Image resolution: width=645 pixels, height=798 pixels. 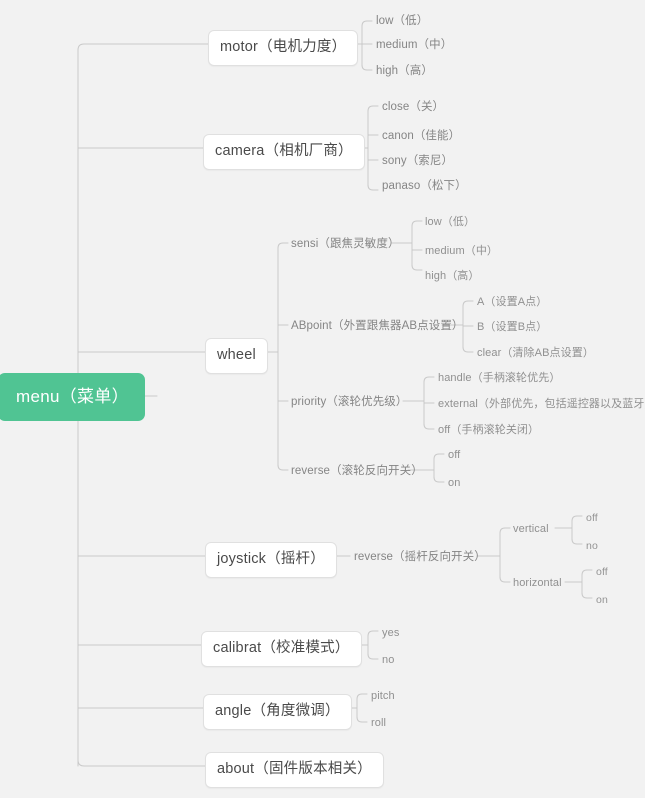 What do you see at coordinates (413, 108) in the screenshot?
I see `leaf-node-camera-close: close（关）` at bounding box center [413, 108].